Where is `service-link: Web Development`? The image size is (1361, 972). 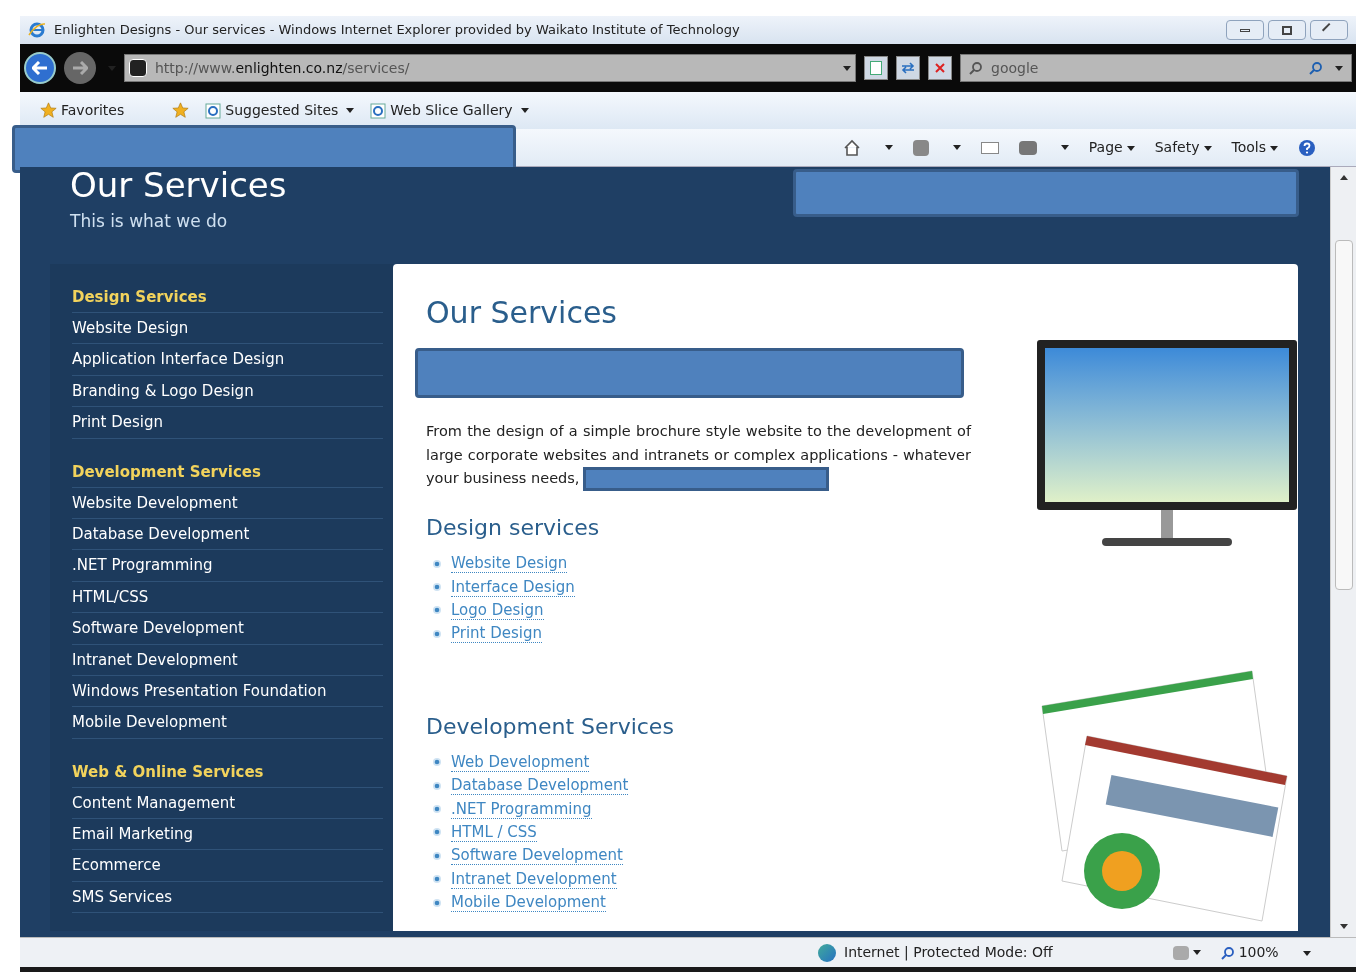 service-link: Web Development is located at coordinates (520, 762).